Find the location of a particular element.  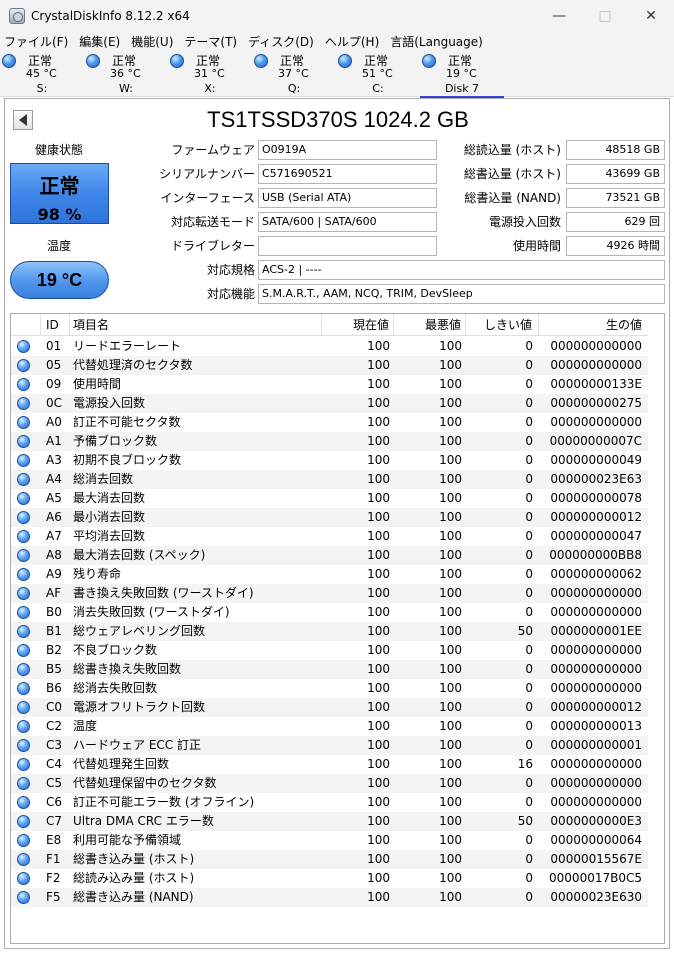

disk-button-q: 正常 37 °C Q: is located at coordinates (294, 74).